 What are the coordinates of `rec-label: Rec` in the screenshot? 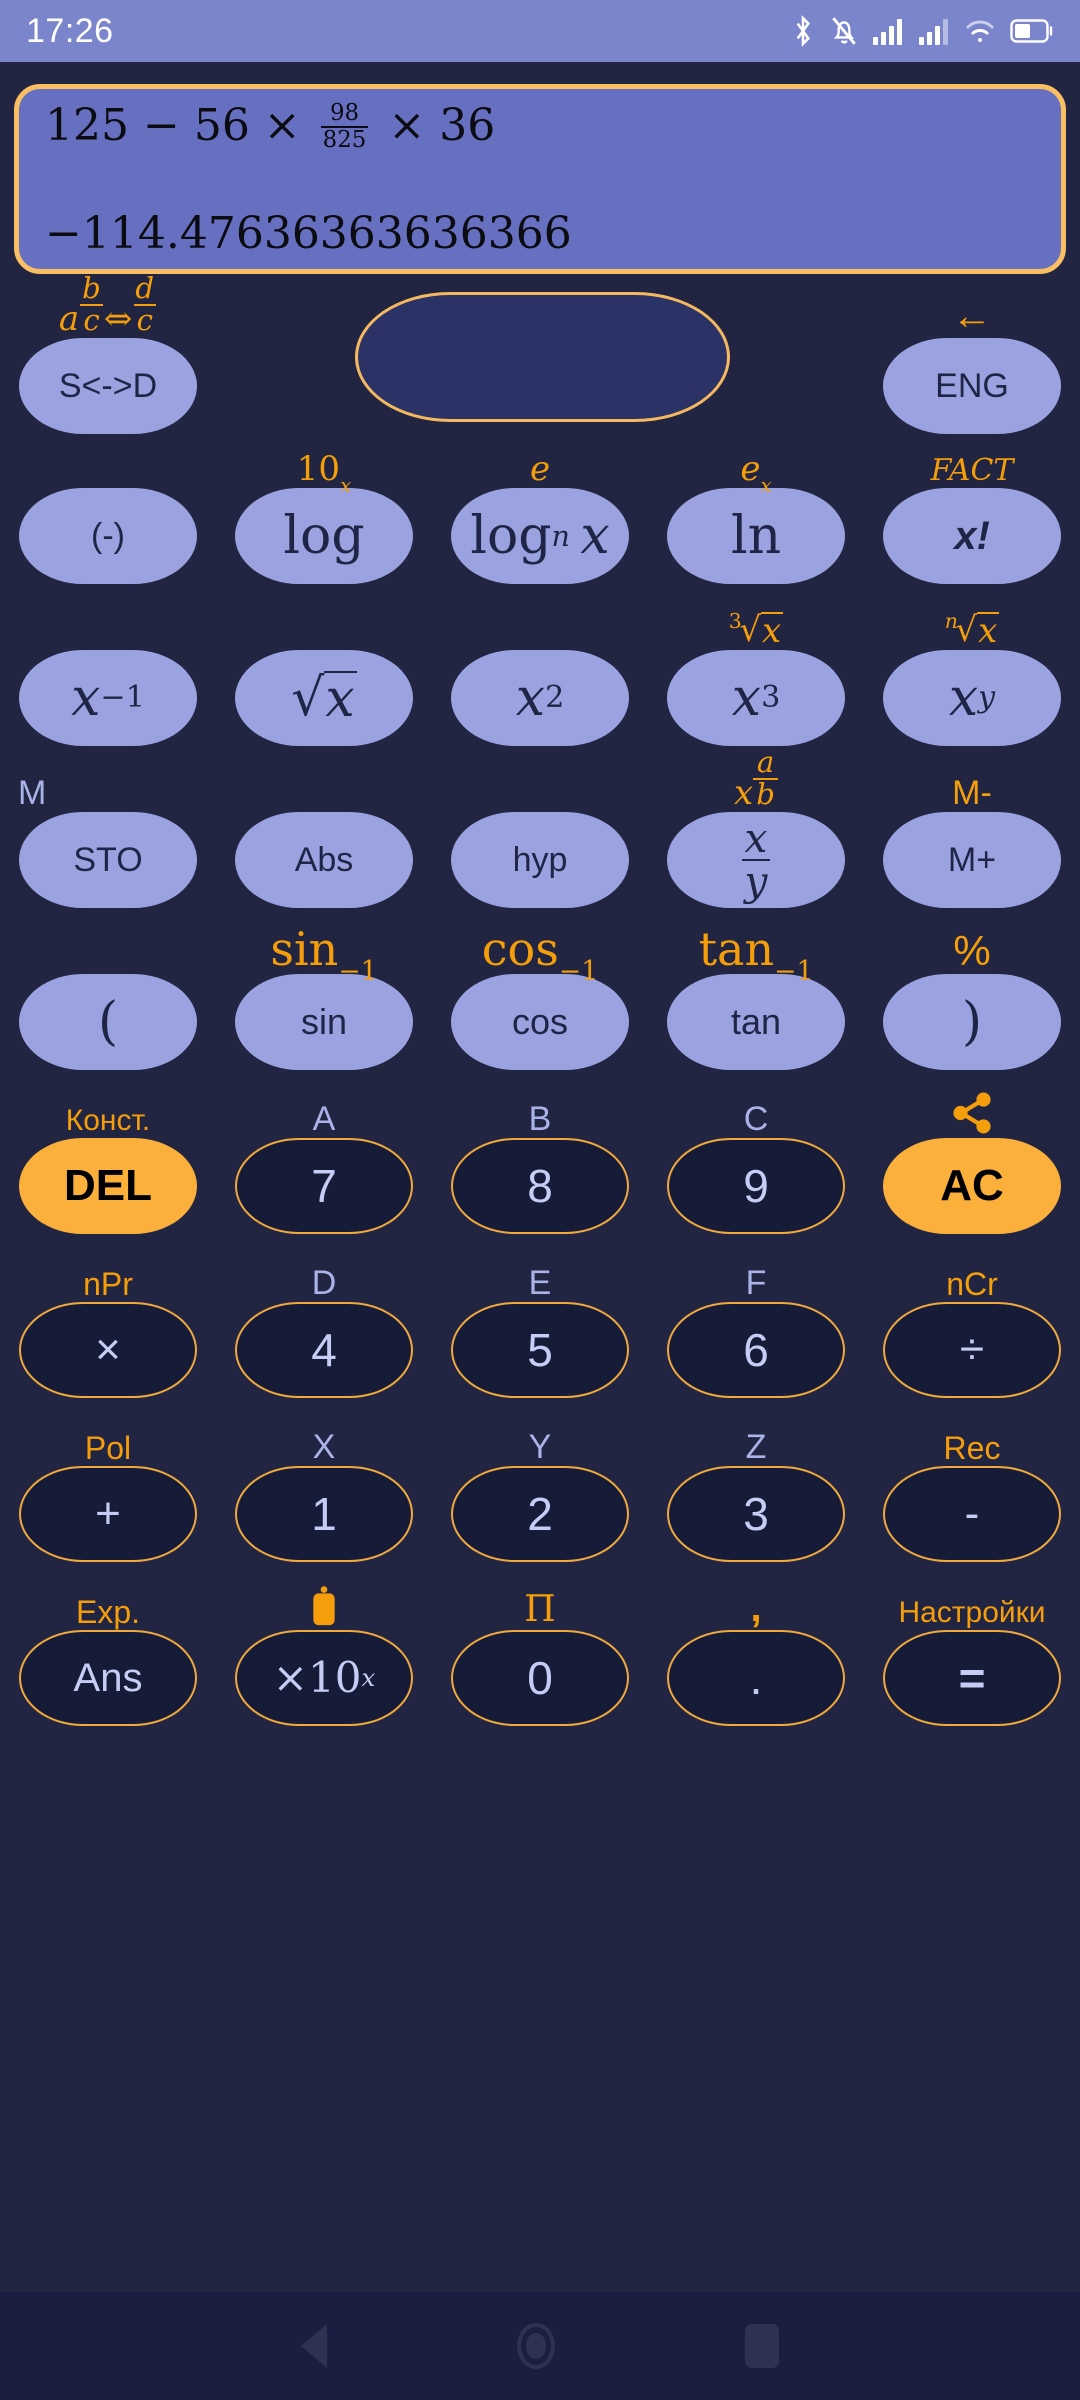 It's located at (972, 1448).